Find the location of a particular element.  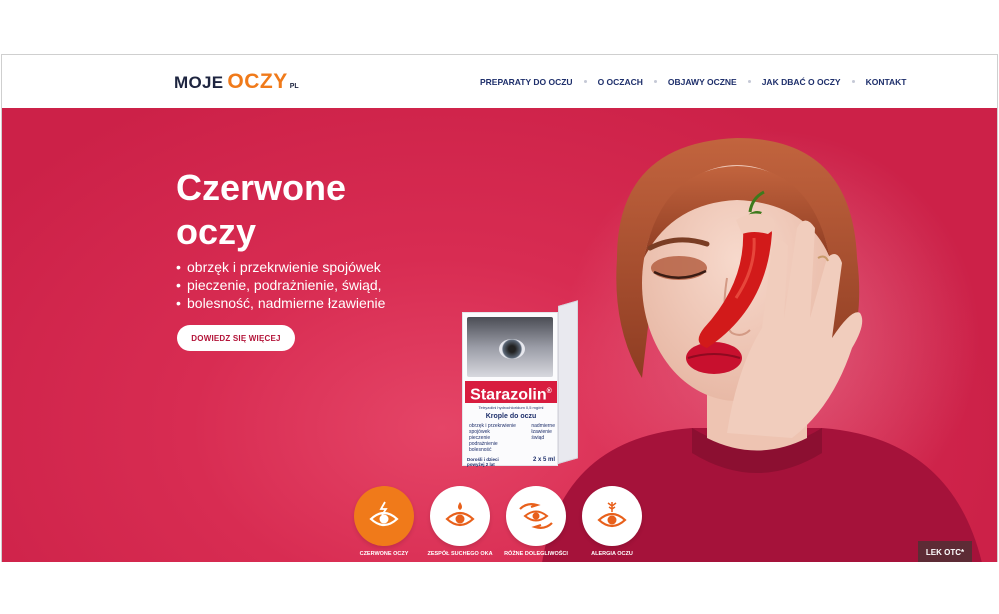

hero-title-line2: oczy is located at coordinates (216, 231).